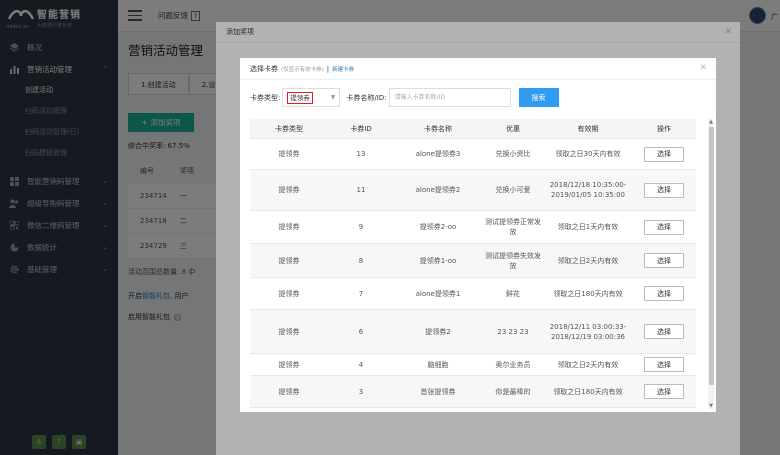 Image resolution: width=780 pixels, height=455 pixels. I want to click on cell-name: 提领券2, so click(438, 331).